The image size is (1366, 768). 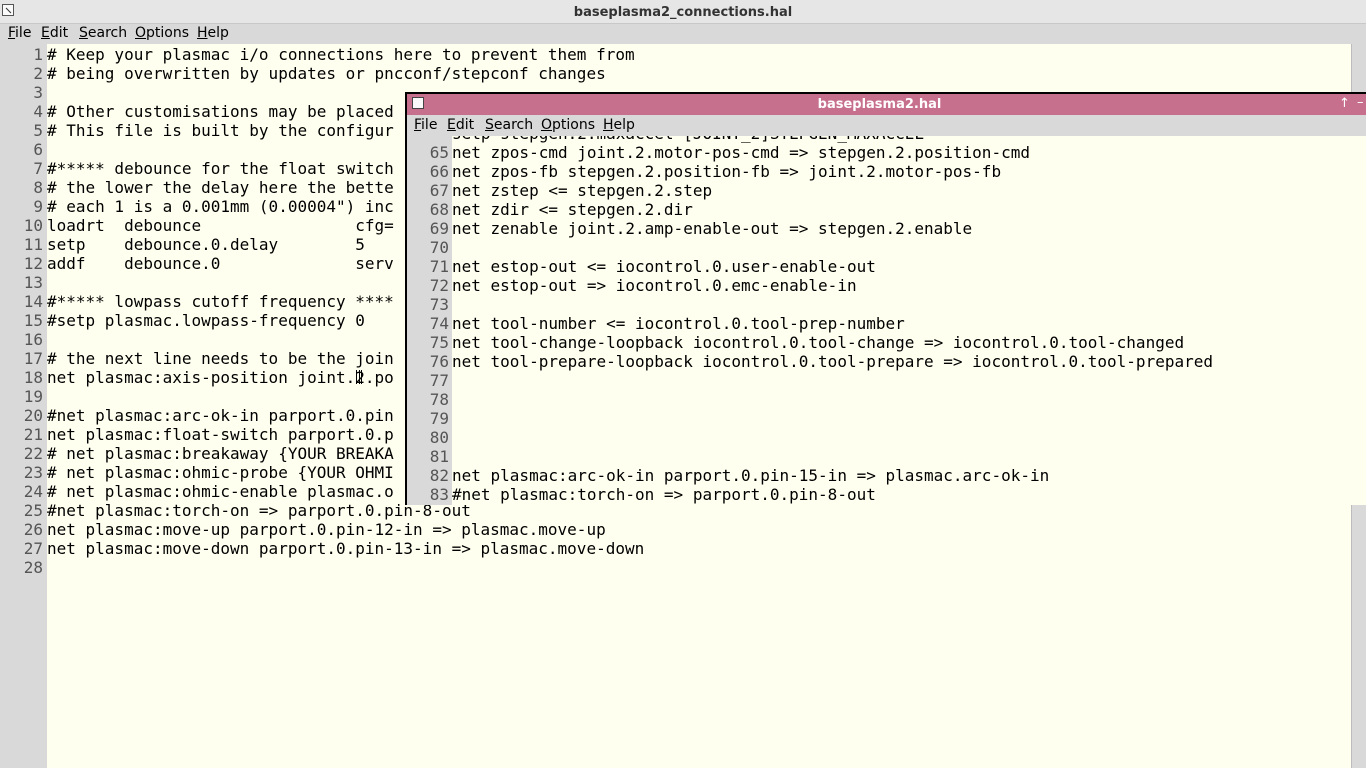 I want to click on line-text: net zdir <= stepgen.2.dir, so click(x=572, y=209).